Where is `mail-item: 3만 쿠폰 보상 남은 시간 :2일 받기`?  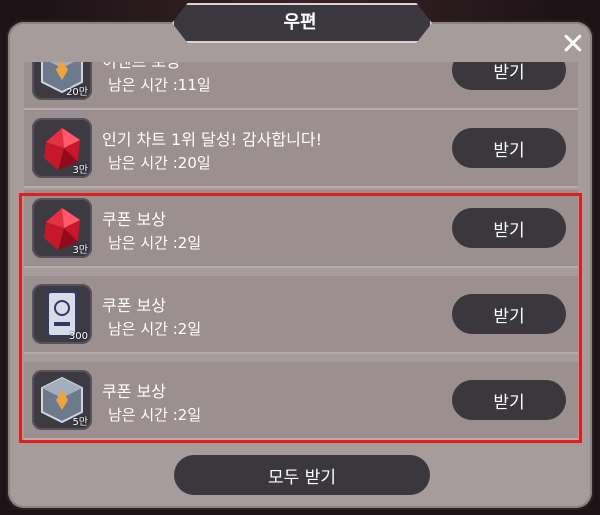 mail-item: 3만 쿠폰 보상 남은 시간 :2일 받기 is located at coordinates (301, 229).